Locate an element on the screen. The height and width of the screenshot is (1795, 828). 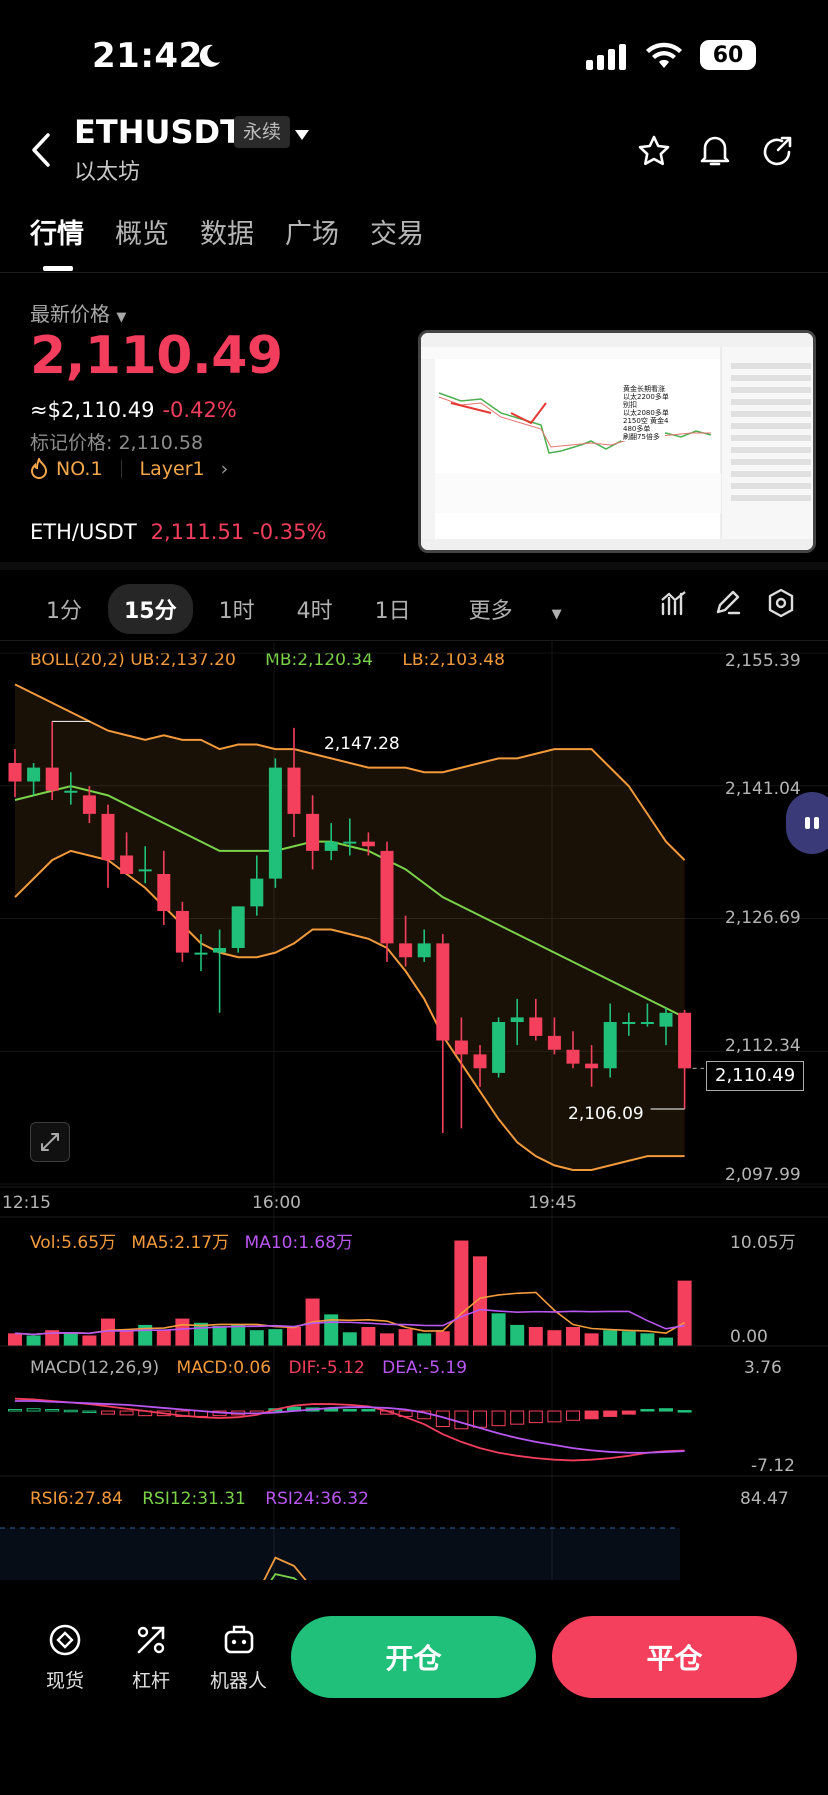
x-tick: 12:15 is located at coordinates (26, 1203).